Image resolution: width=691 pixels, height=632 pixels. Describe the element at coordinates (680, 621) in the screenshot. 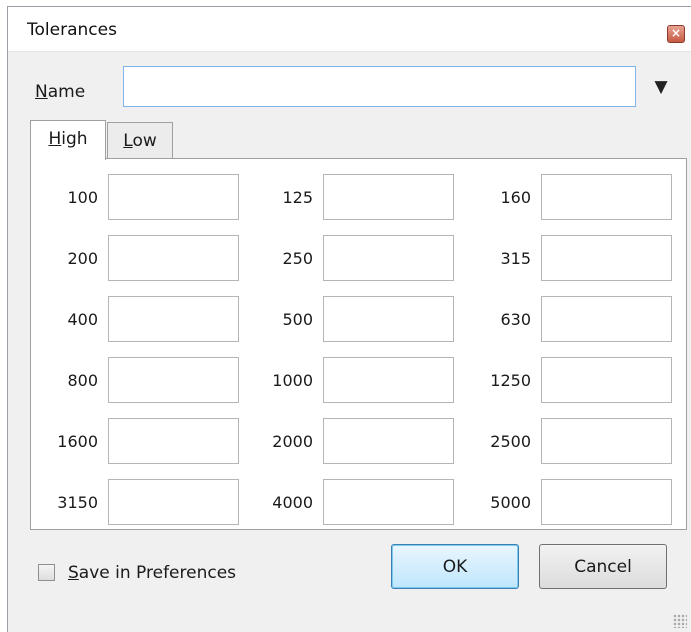

I see `resize-grip-icon` at that location.